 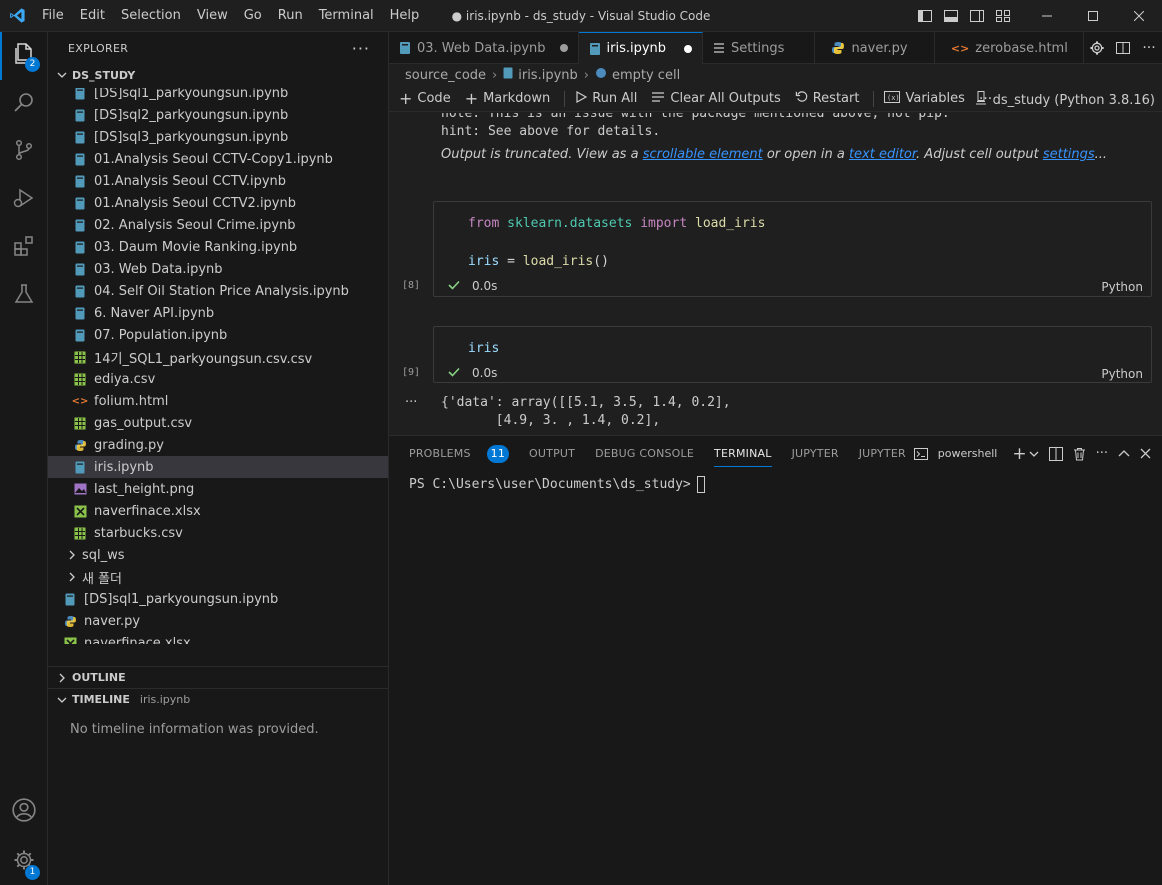 I want to click on output-actions-icon: ···, so click(x=411, y=402).